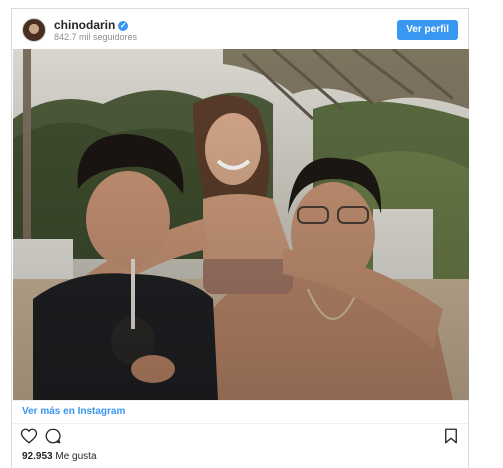  I want to click on like-count: 92.953 Me gusta, so click(59, 456).